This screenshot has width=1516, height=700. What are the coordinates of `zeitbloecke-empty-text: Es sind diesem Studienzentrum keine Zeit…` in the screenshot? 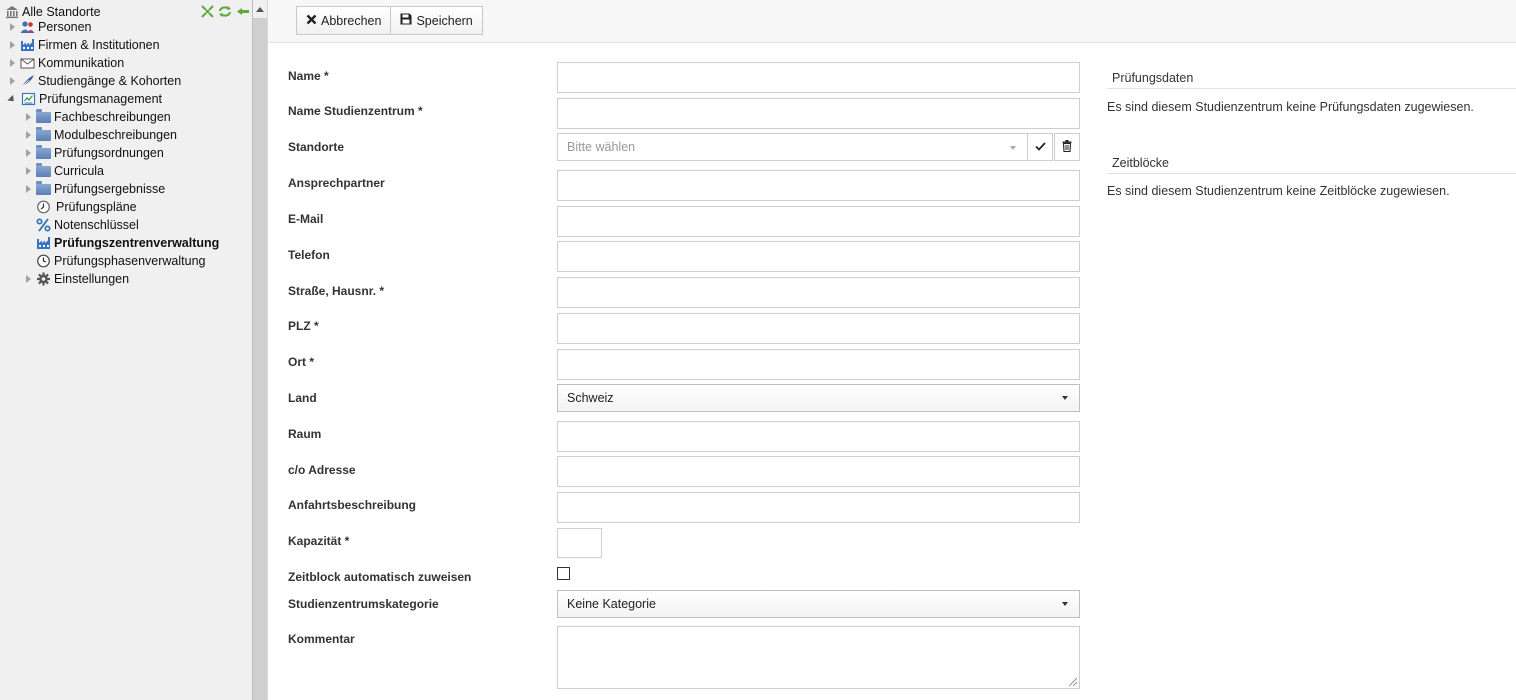 It's located at (1278, 191).